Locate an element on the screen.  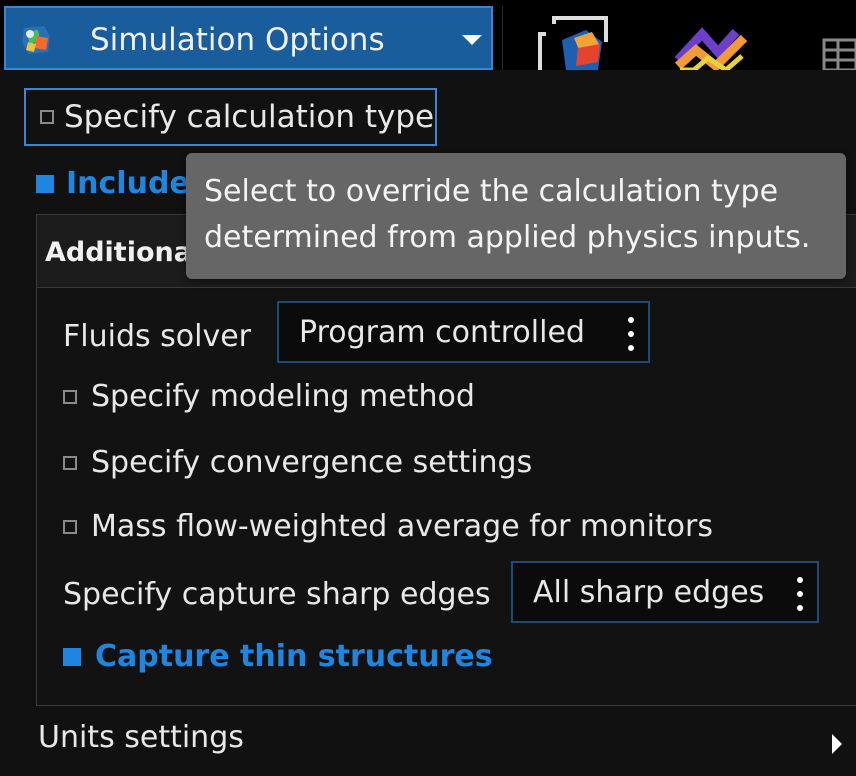
chevron-right-icon is located at coordinates (837, 744).